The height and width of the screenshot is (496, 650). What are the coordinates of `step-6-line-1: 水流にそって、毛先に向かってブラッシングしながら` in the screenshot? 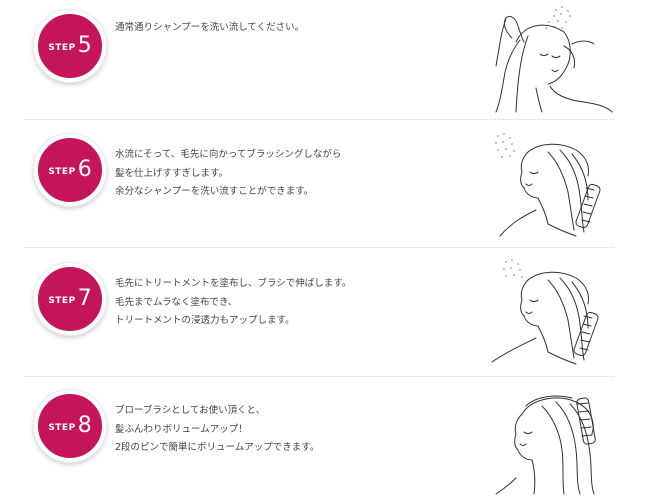 It's located at (228, 154).